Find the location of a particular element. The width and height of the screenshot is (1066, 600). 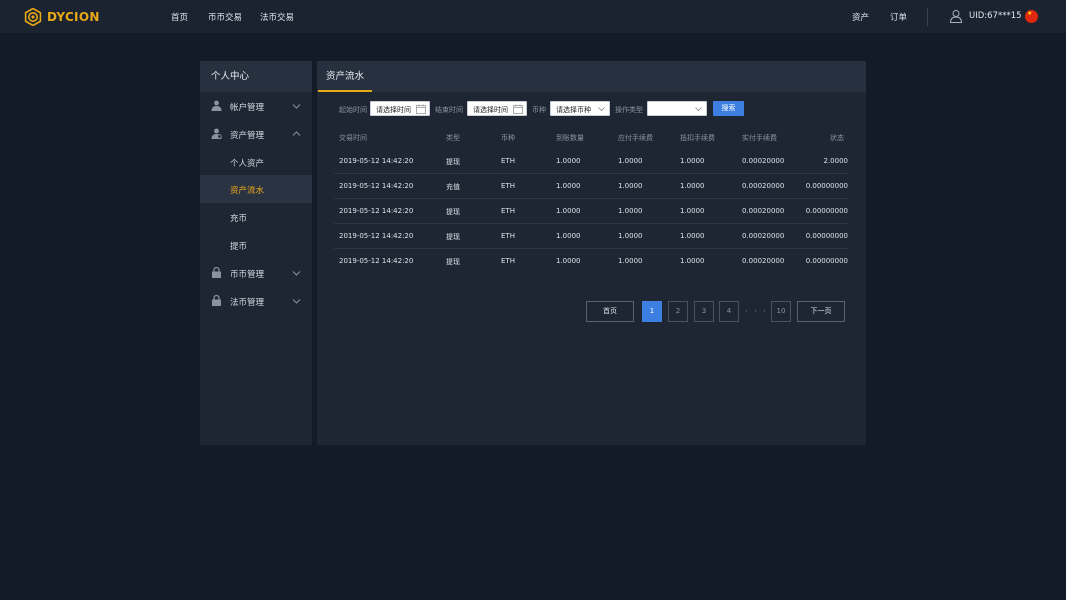

nav-home: 首页 is located at coordinates (179, 17).